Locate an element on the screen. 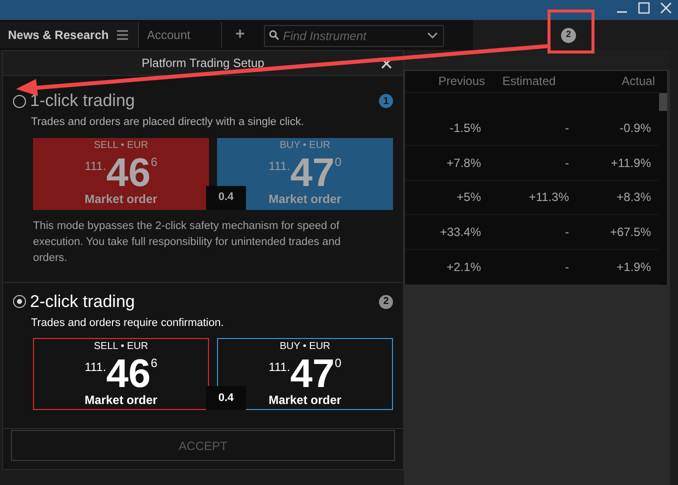 The height and width of the screenshot is (485, 678). tab: Account is located at coordinates (180, 35).